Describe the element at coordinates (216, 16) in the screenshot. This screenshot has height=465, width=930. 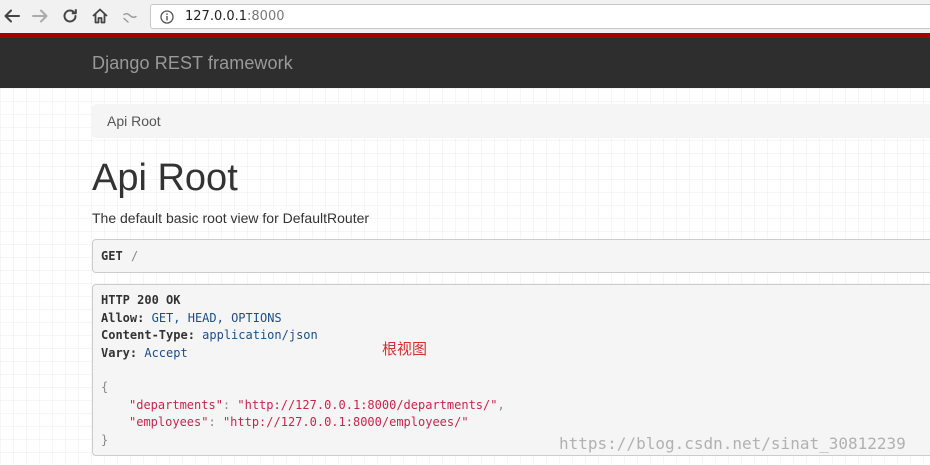
I see `url-host: 127.0.0.1` at that location.